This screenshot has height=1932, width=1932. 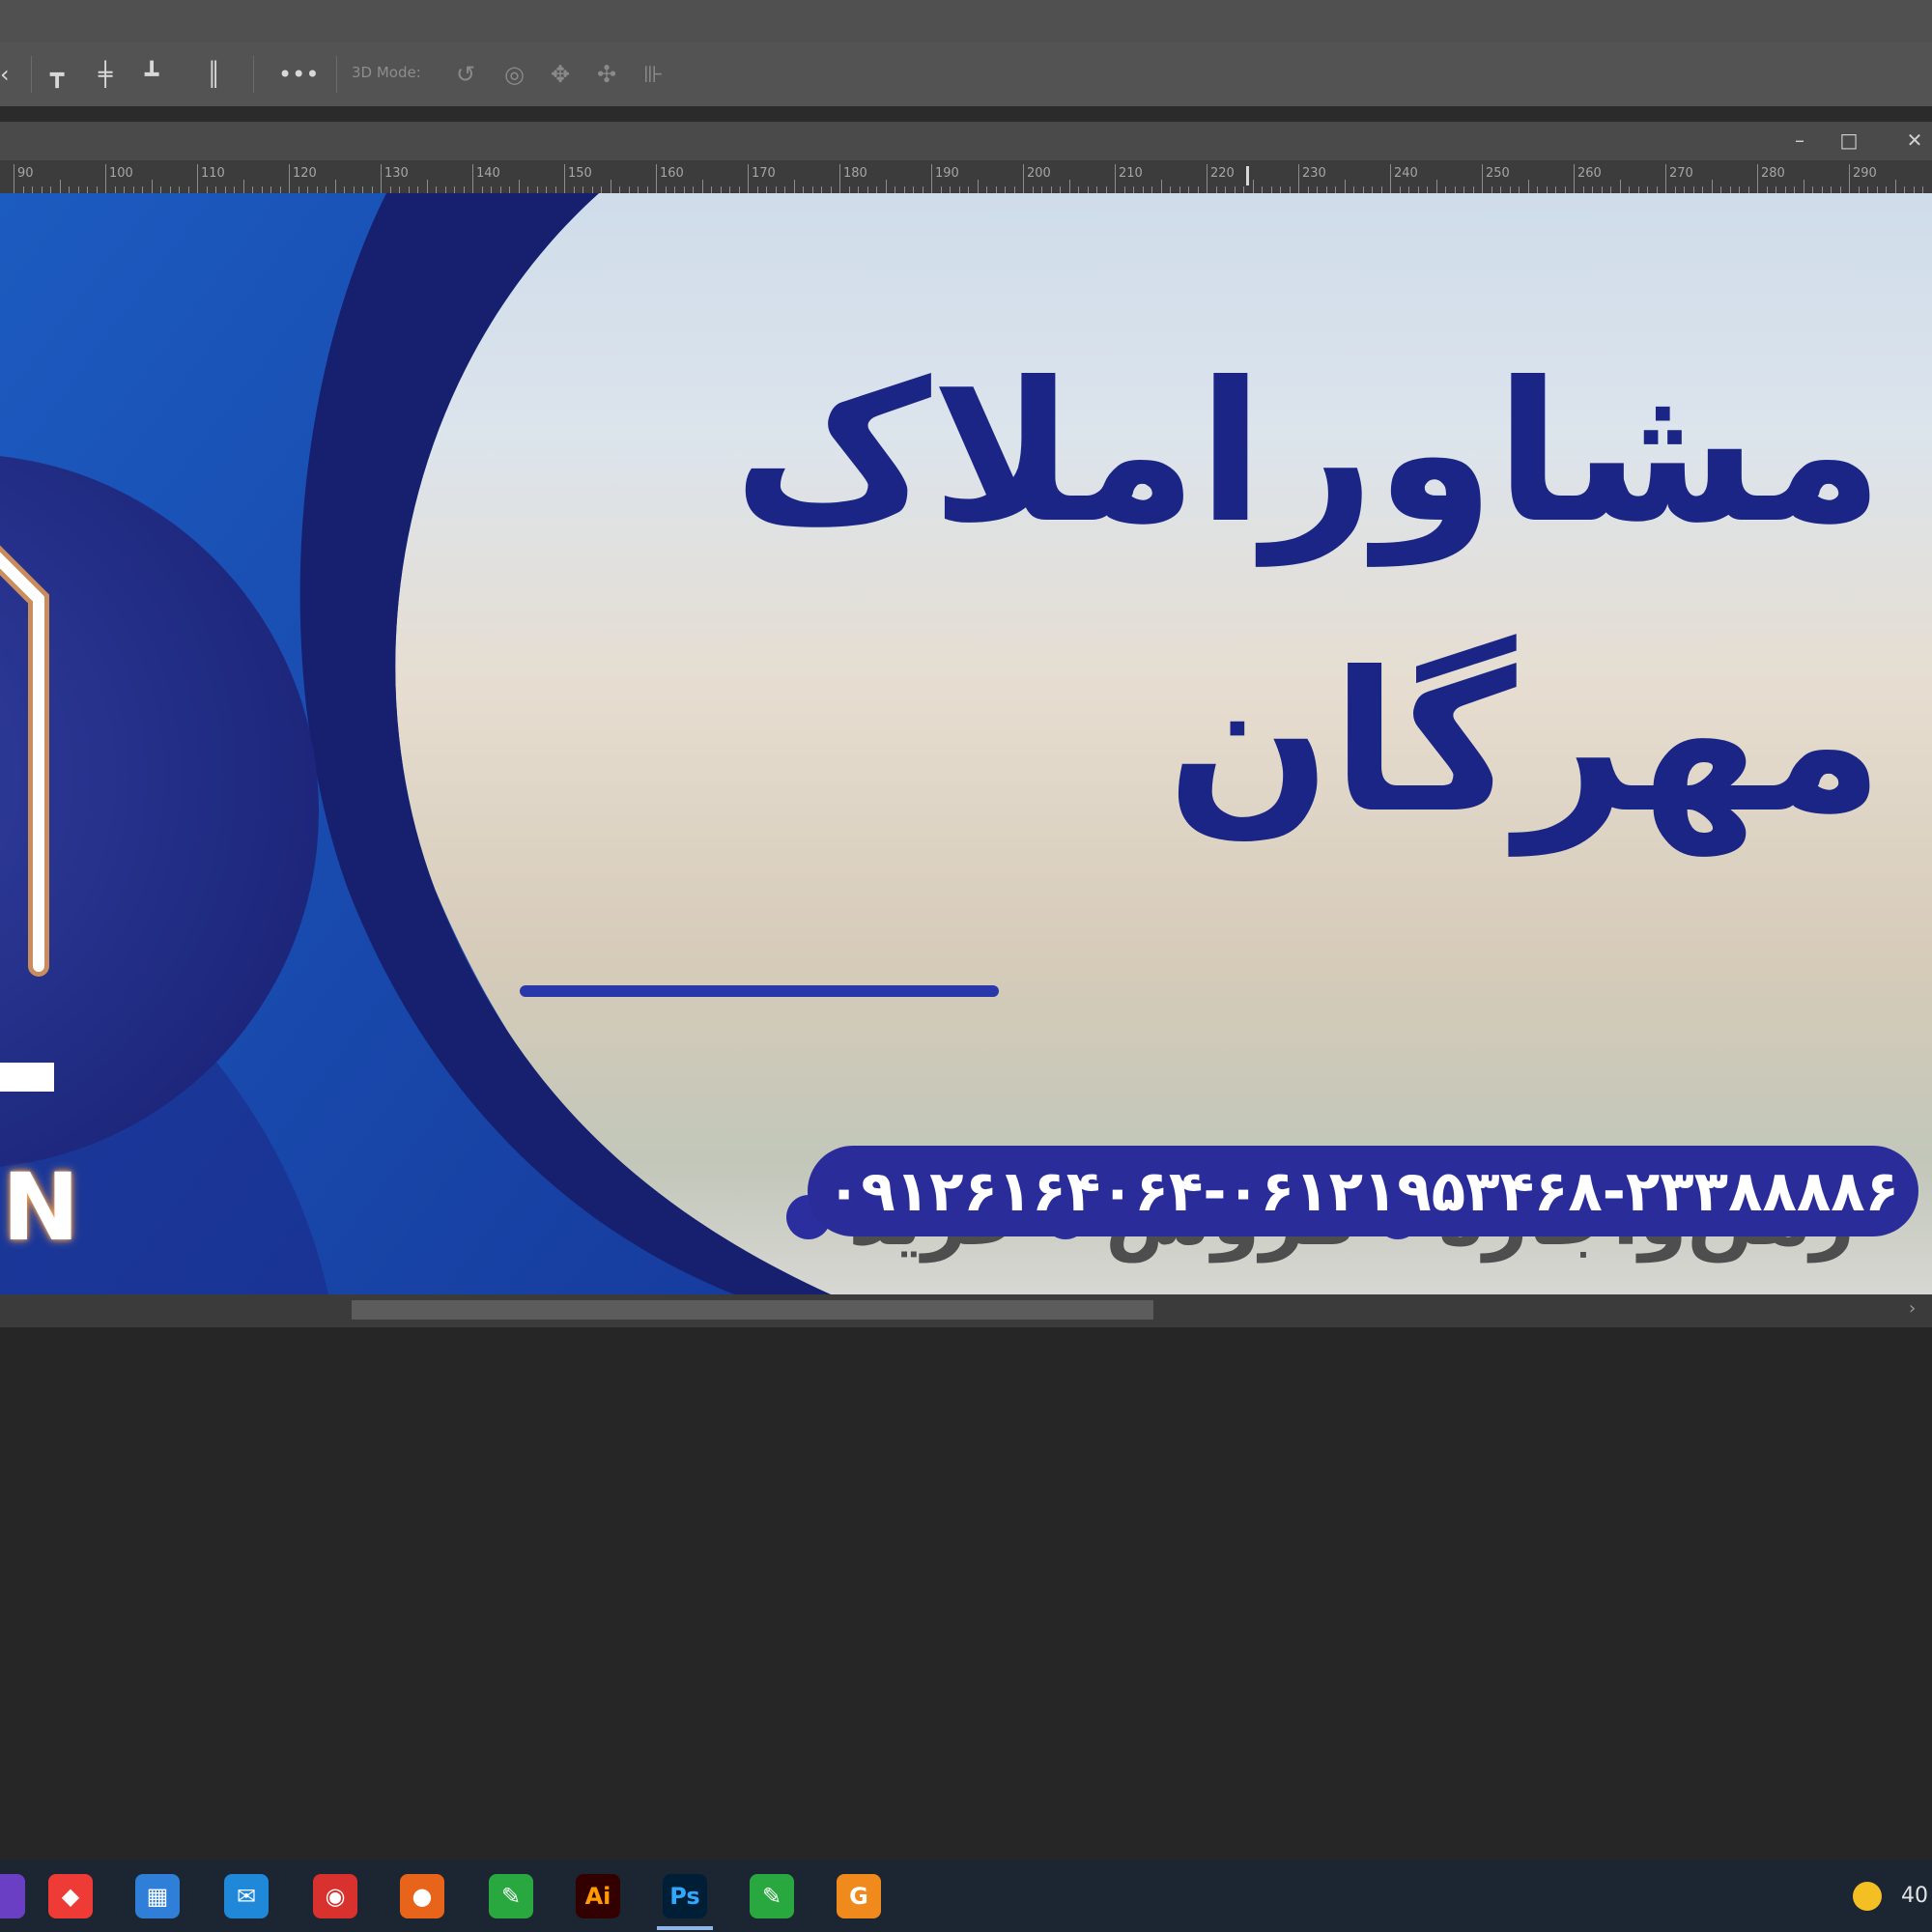 What do you see at coordinates (859, 1896) in the screenshot?
I see `orange-app-icon: G` at bounding box center [859, 1896].